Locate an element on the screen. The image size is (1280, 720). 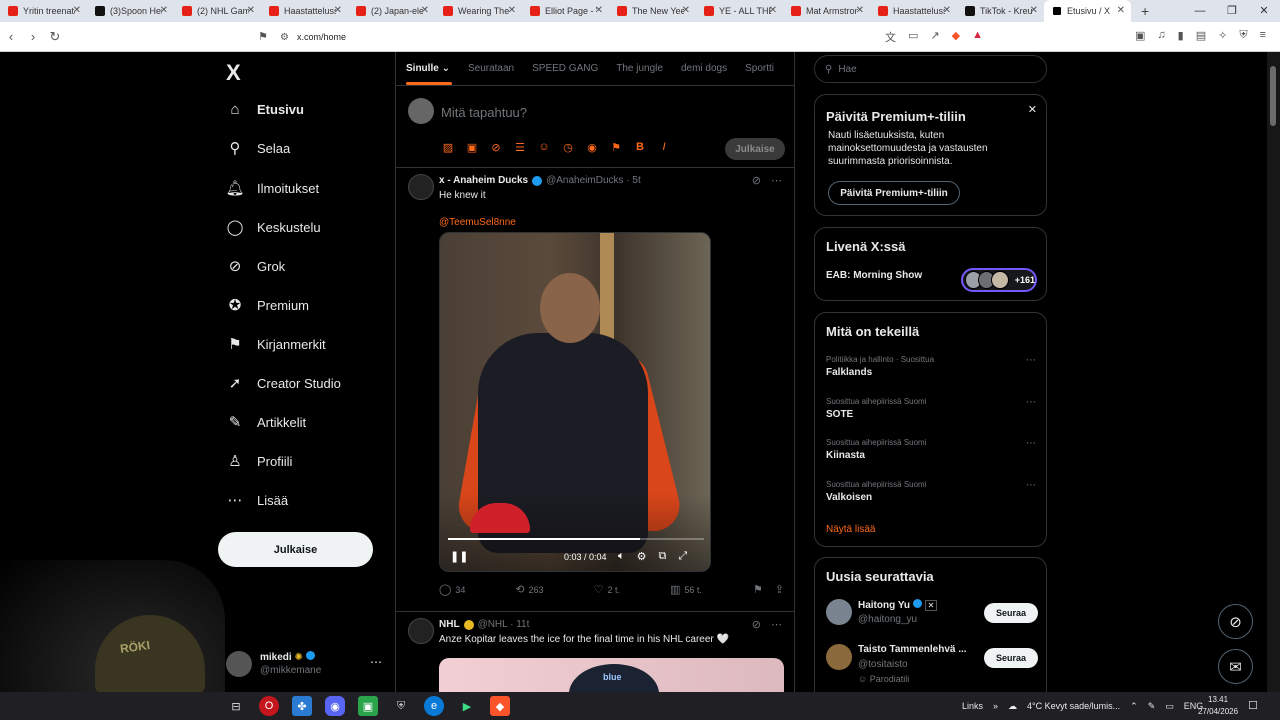
chevron-down-icon: ⌄ is located at coordinates (444, 68).